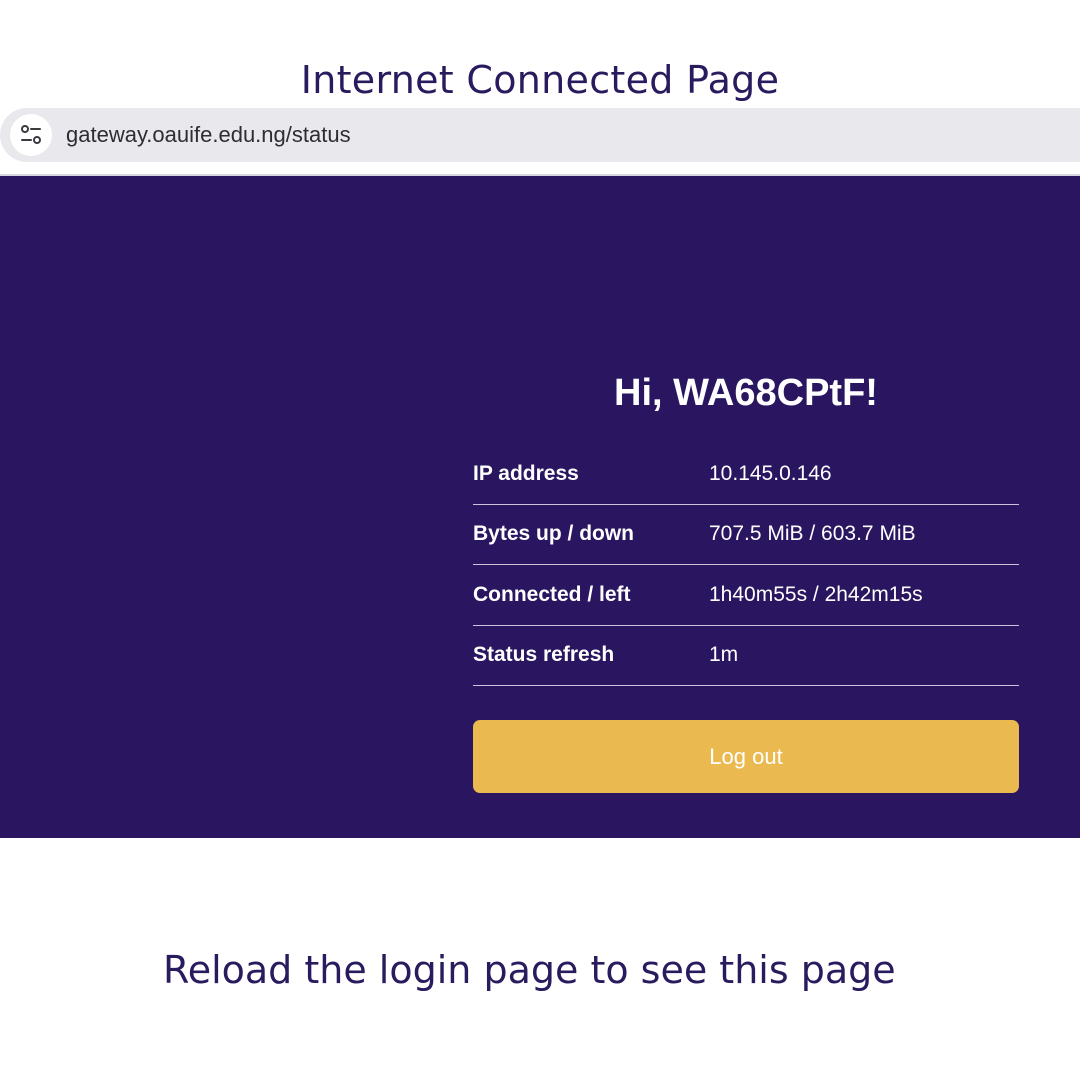 The width and height of the screenshot is (1080, 1080). I want to click on table-row: Bytes up / down 707.5 MiB / 603.7 MiB, so click(746, 535).